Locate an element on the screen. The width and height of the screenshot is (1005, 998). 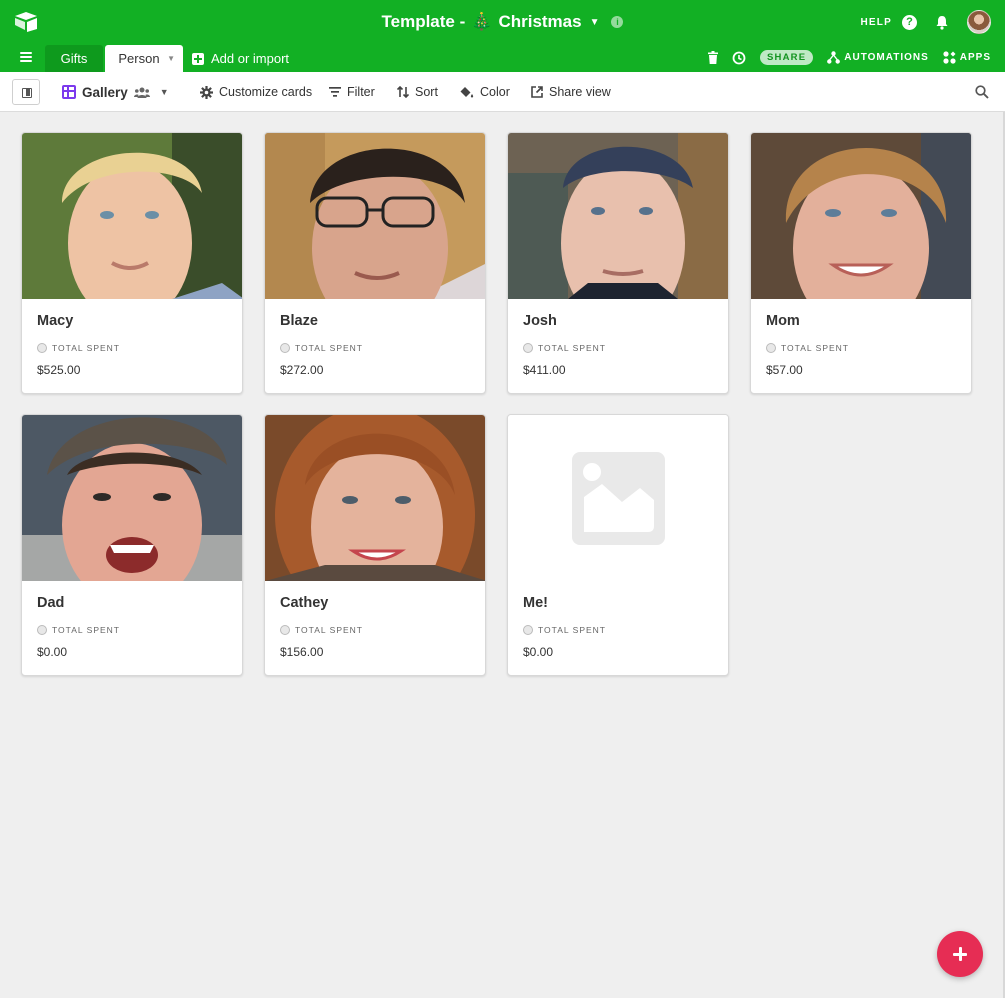
tree-emoji: 🎄 is located at coordinates (482, 21).